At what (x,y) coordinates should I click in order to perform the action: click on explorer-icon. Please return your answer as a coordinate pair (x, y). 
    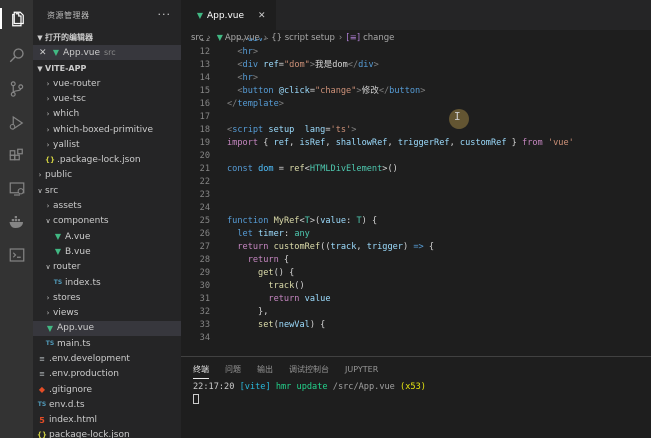
    Looking at the image, I should click on (16, 18).